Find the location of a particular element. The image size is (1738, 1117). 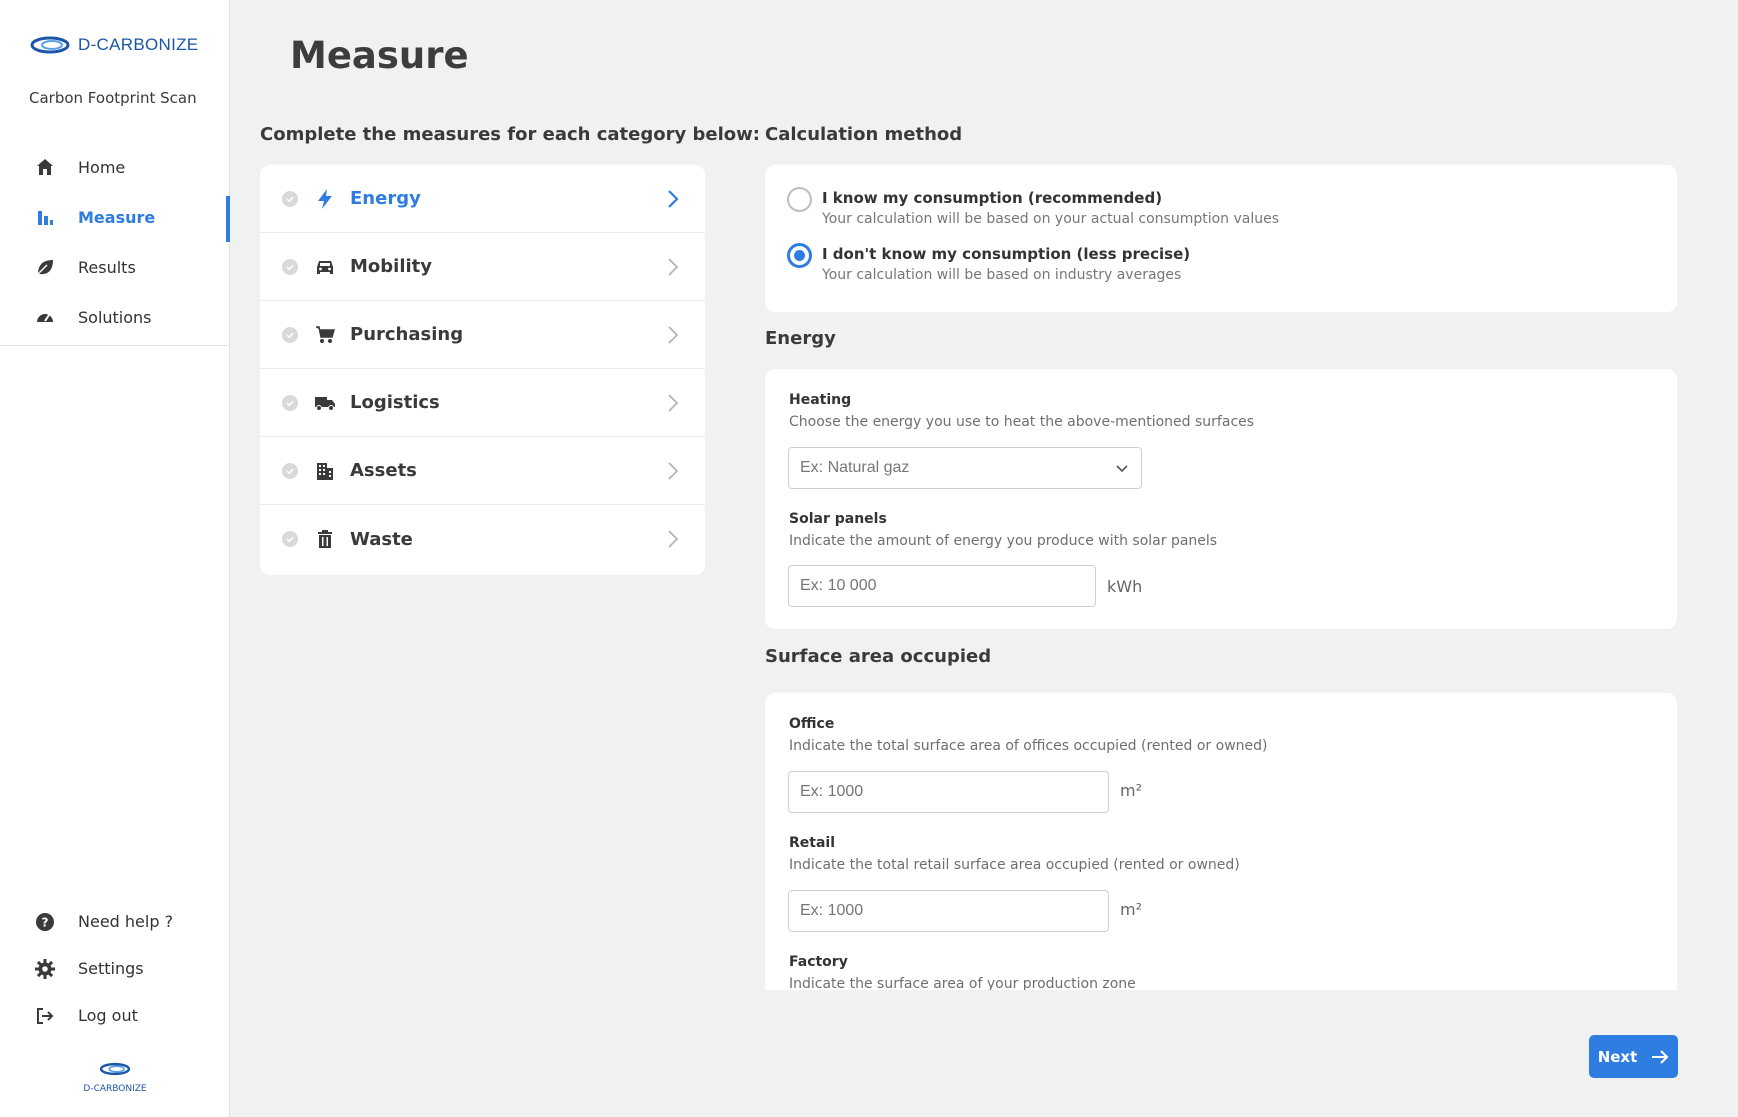

solar-input-field is located at coordinates (947, 586).